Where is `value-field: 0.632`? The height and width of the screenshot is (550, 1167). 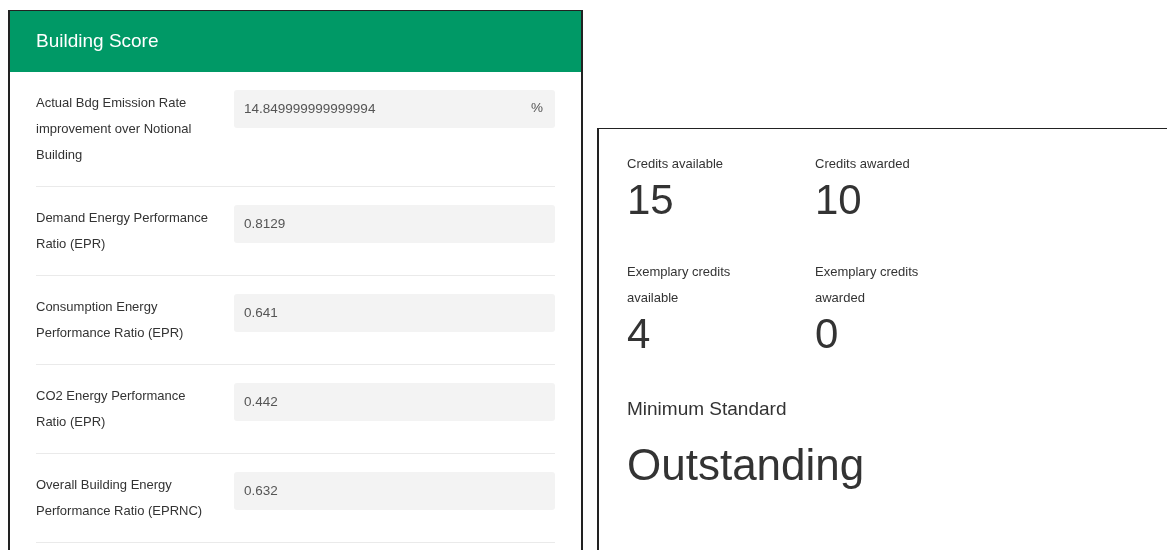
value-field: 0.632 is located at coordinates (394, 490).